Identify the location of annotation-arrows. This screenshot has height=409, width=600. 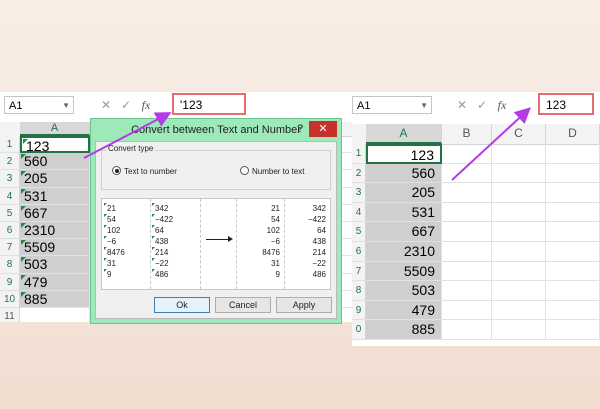
(307, 144).